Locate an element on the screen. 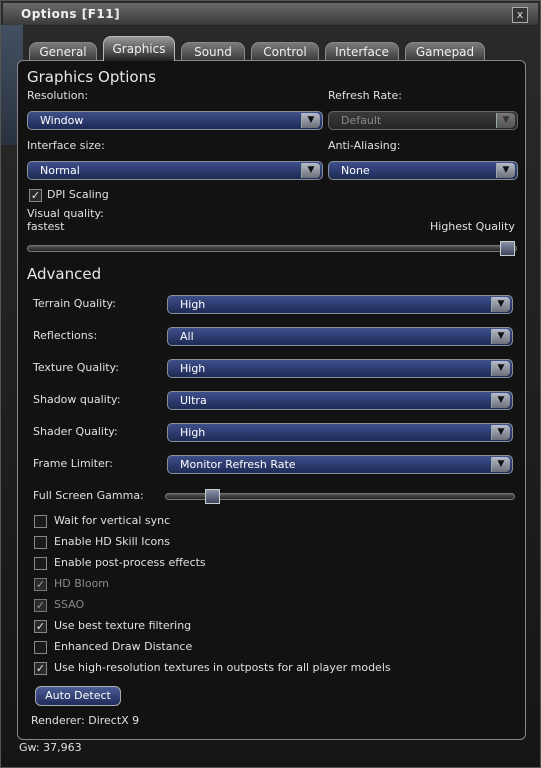 The image size is (541, 768). tab-gamepad: Gamepad is located at coordinates (445, 51).